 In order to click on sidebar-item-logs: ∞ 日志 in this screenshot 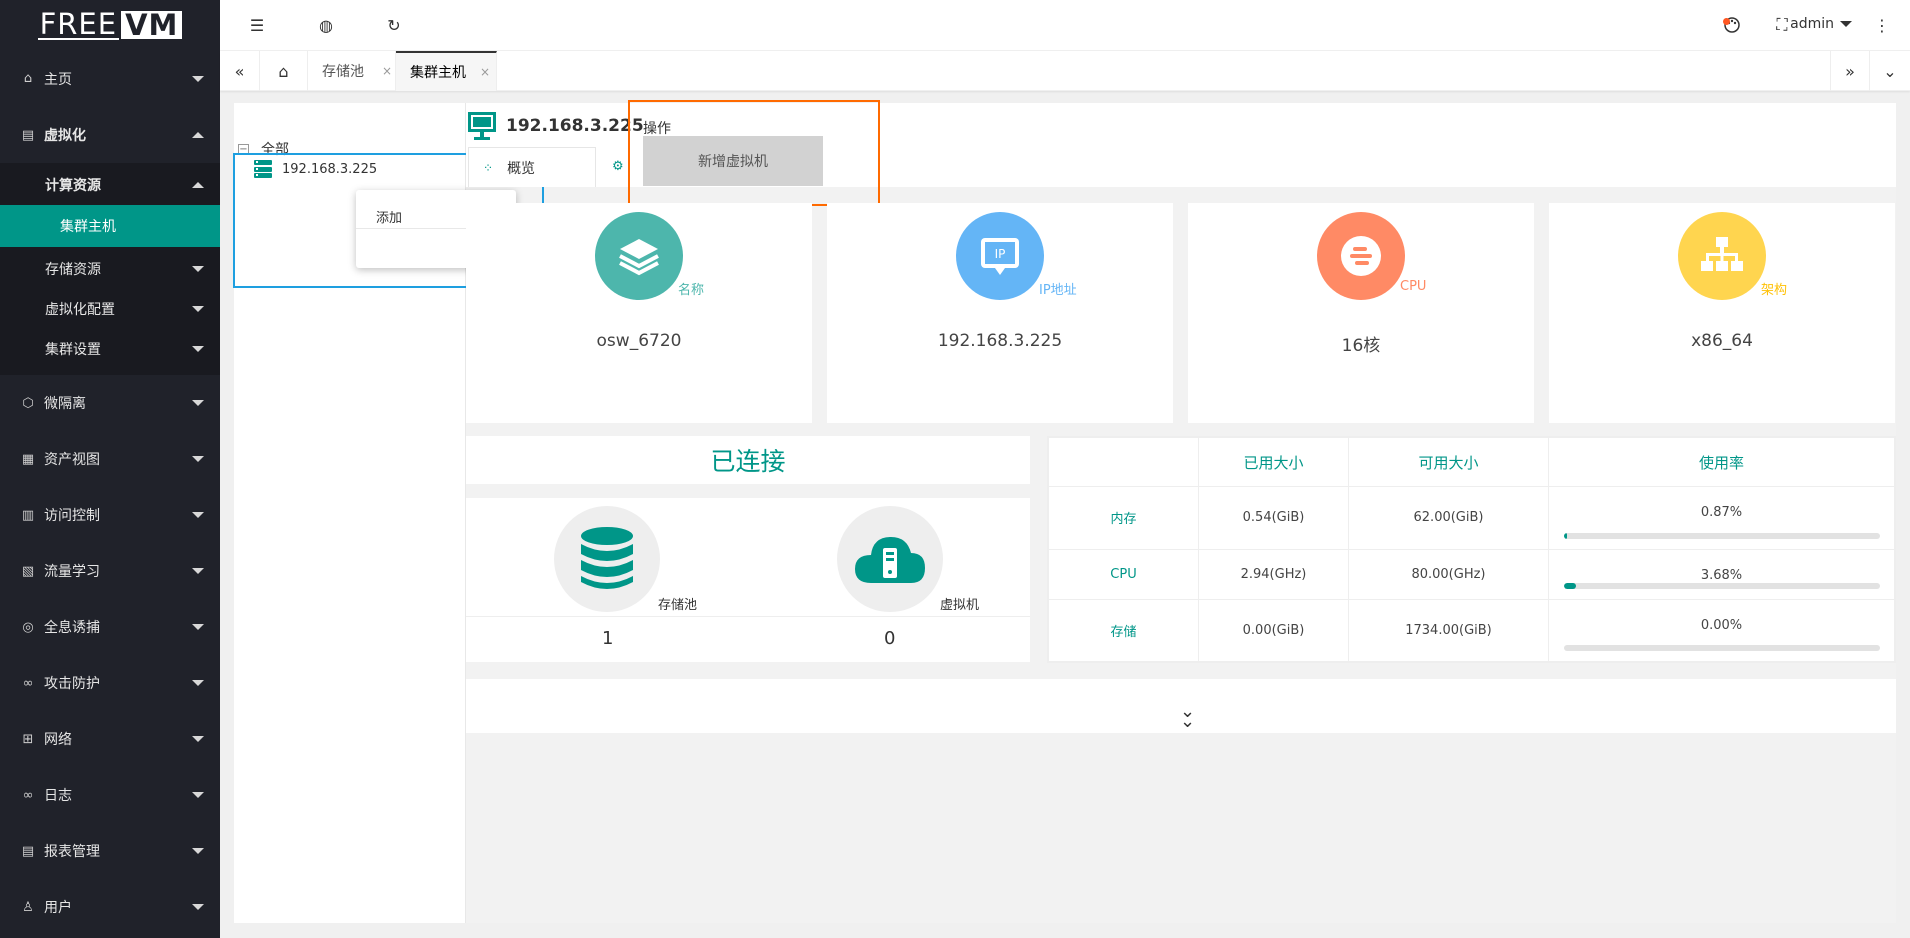, I will do `click(110, 795)`.